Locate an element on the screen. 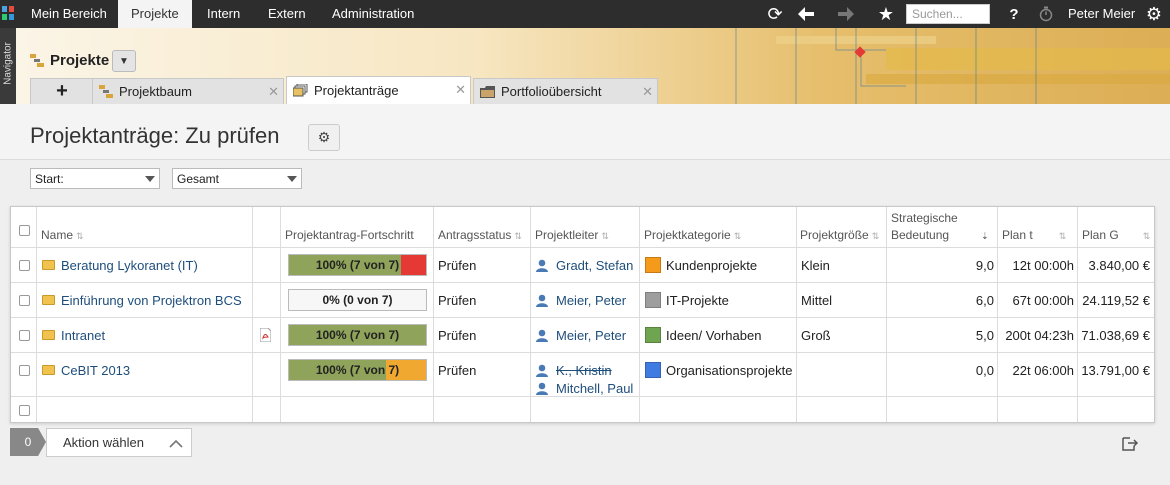 The width and height of the screenshot is (1170, 485). header-label: Projektgröße is located at coordinates (834, 235).